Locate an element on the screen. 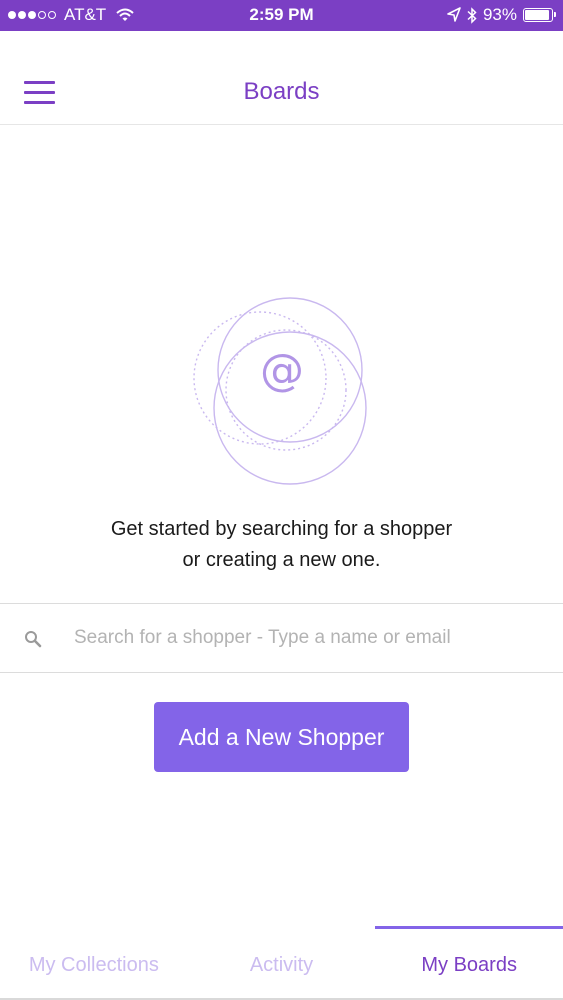 This screenshot has width=563, height=1000. add-new-shopper-button: Add a New Shopper is located at coordinates (281, 737).